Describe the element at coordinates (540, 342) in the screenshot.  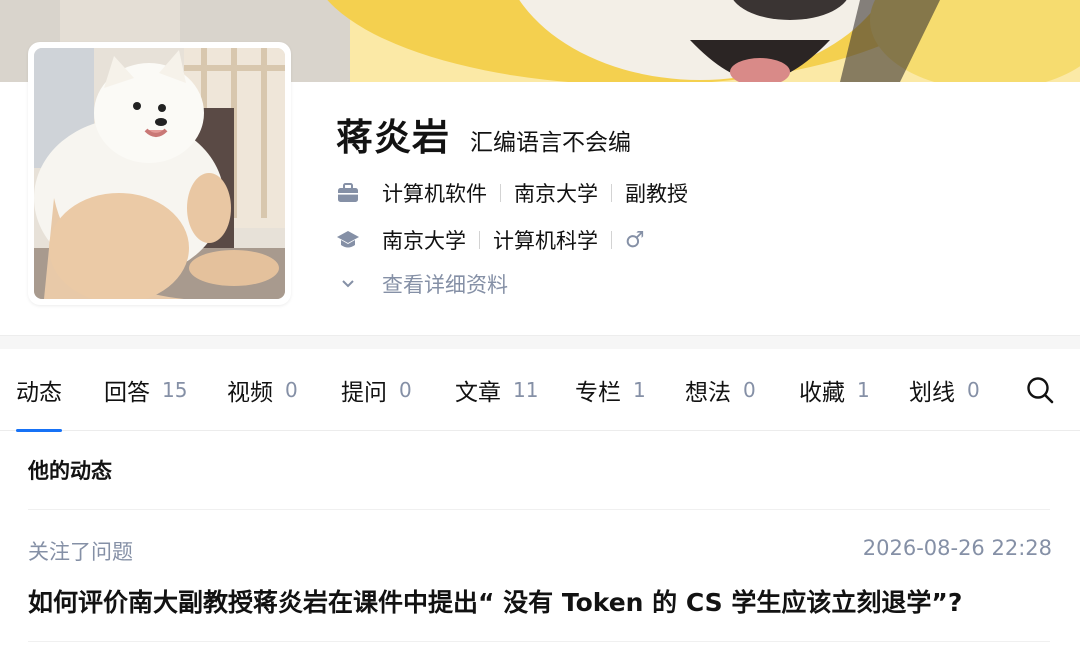
I see `section-divider` at that location.